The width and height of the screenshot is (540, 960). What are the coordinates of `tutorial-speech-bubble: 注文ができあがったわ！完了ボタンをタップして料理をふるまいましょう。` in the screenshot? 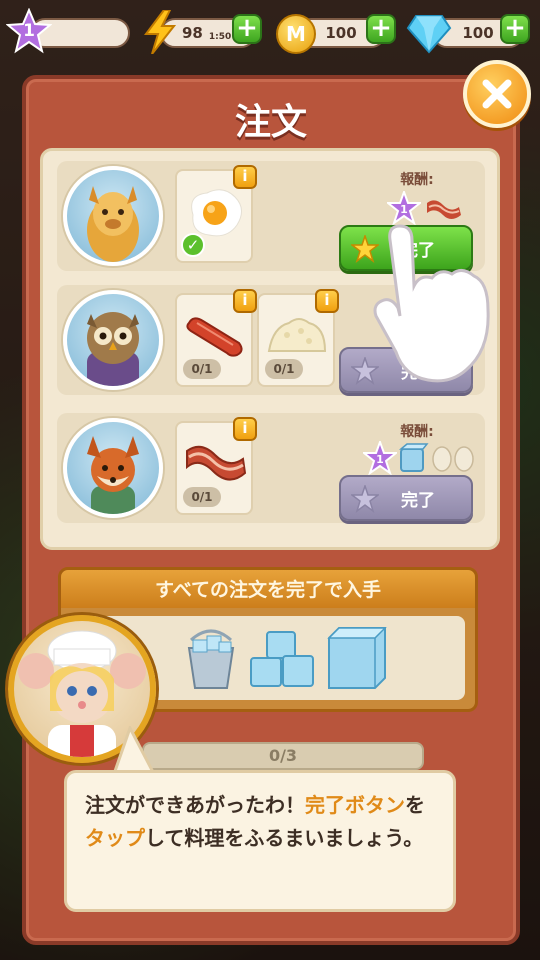 It's located at (260, 841).